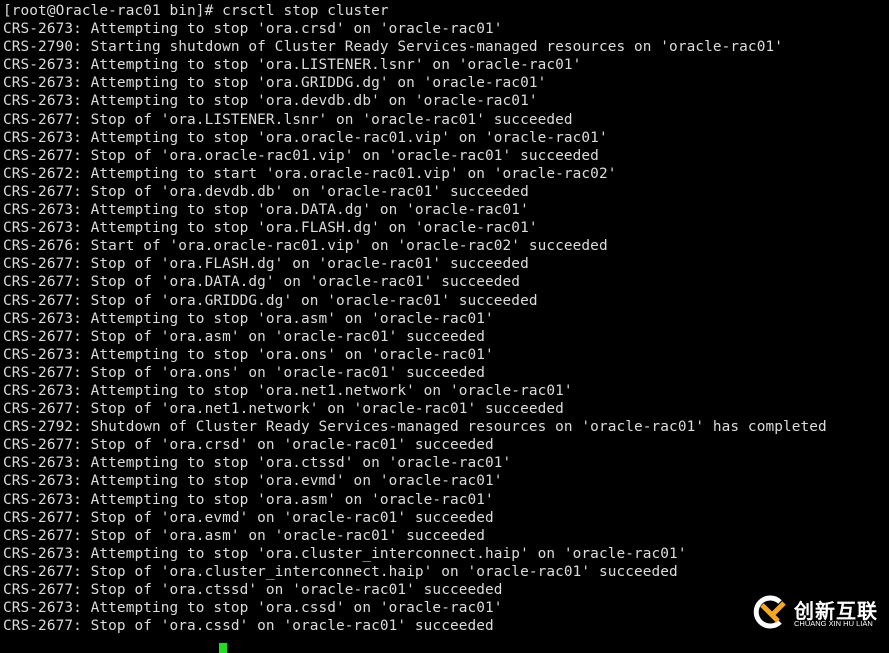  I want to click on prompt-line, so click(415, 644).